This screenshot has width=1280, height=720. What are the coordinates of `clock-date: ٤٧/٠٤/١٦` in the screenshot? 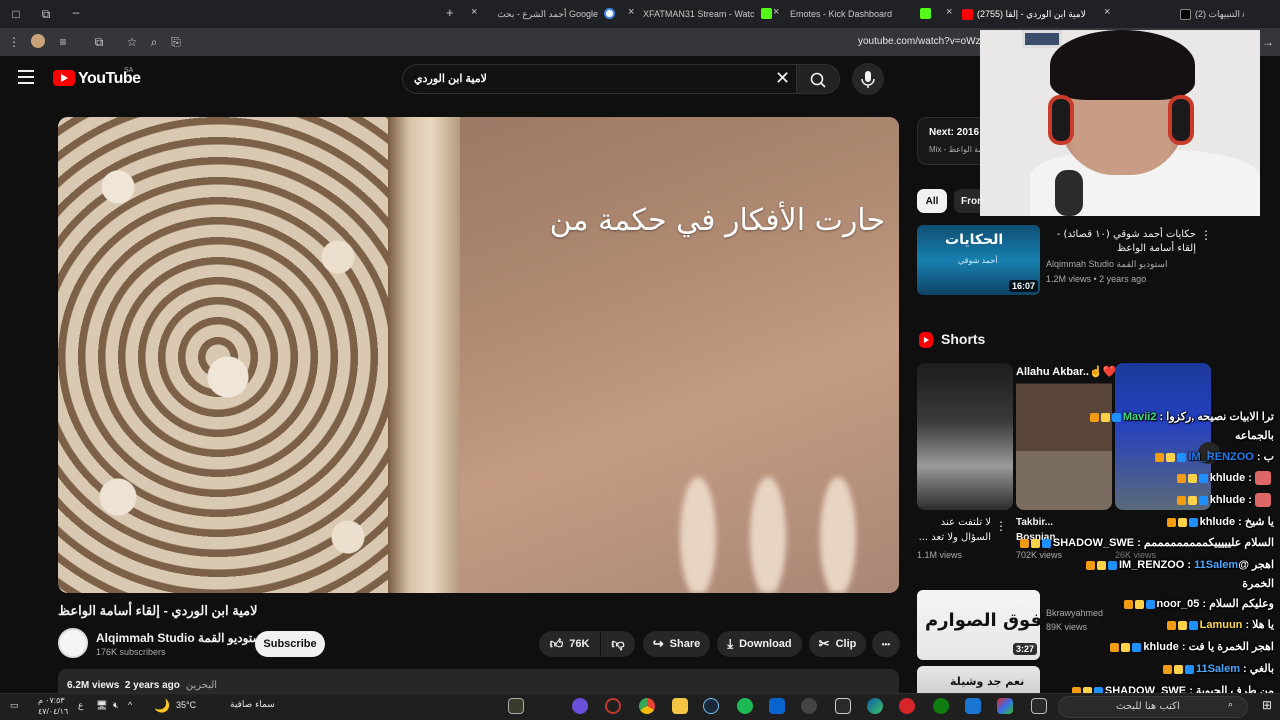 It's located at (53, 711).